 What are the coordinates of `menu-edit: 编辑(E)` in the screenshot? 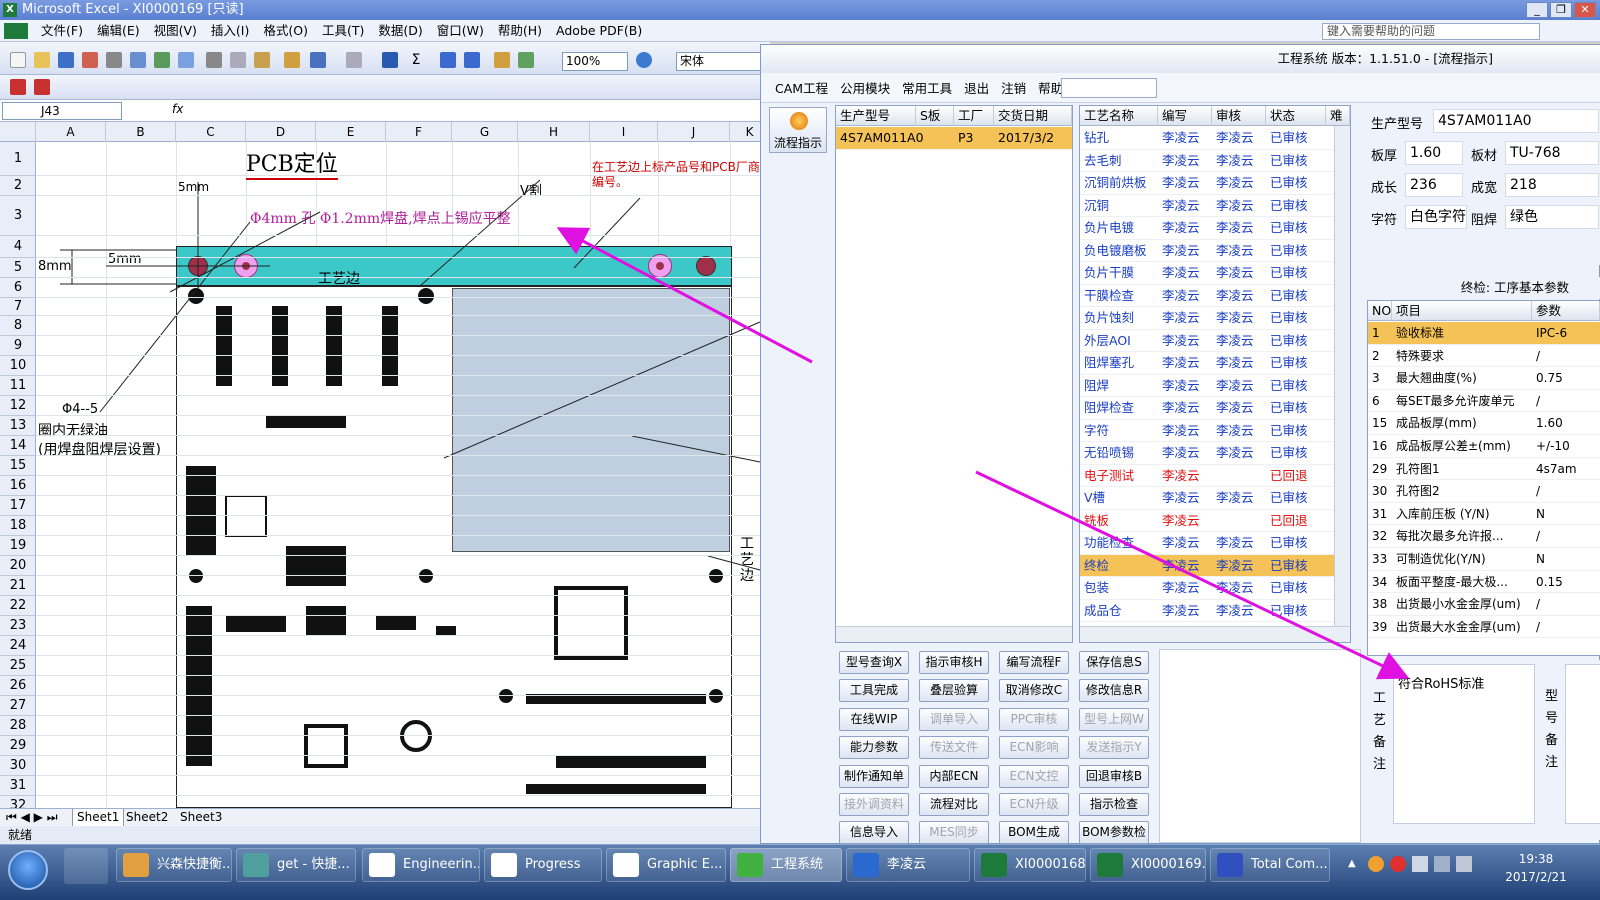 It's located at (118, 31).